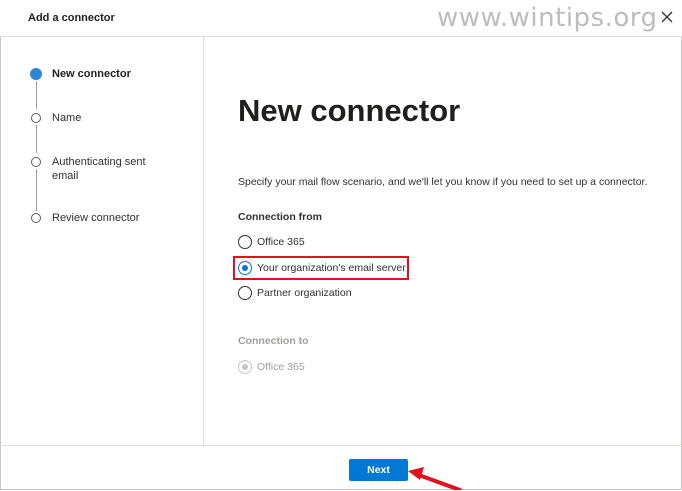 This screenshot has height=491, width=682. What do you see at coordinates (349, 110) in the screenshot?
I see `page-title: New connector` at bounding box center [349, 110].